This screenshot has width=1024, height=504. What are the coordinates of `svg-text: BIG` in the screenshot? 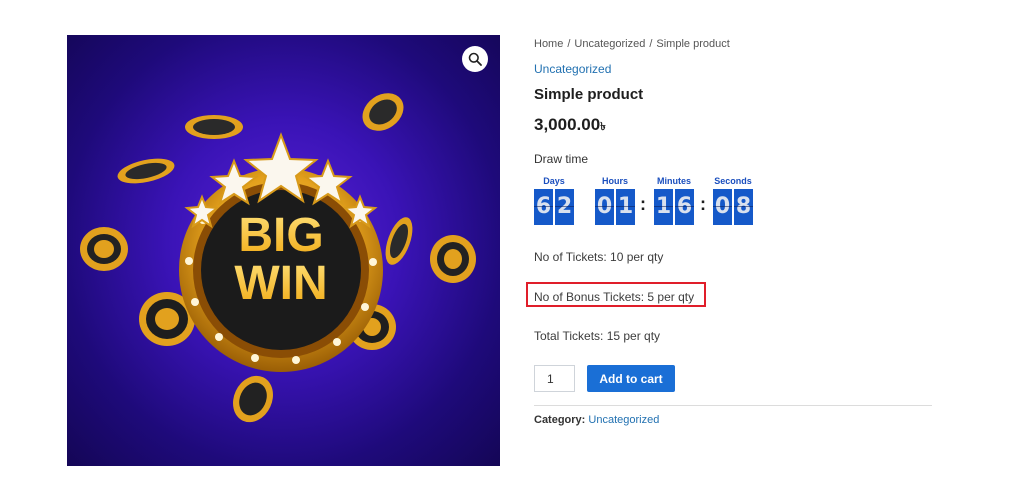 It's located at (280, 235).